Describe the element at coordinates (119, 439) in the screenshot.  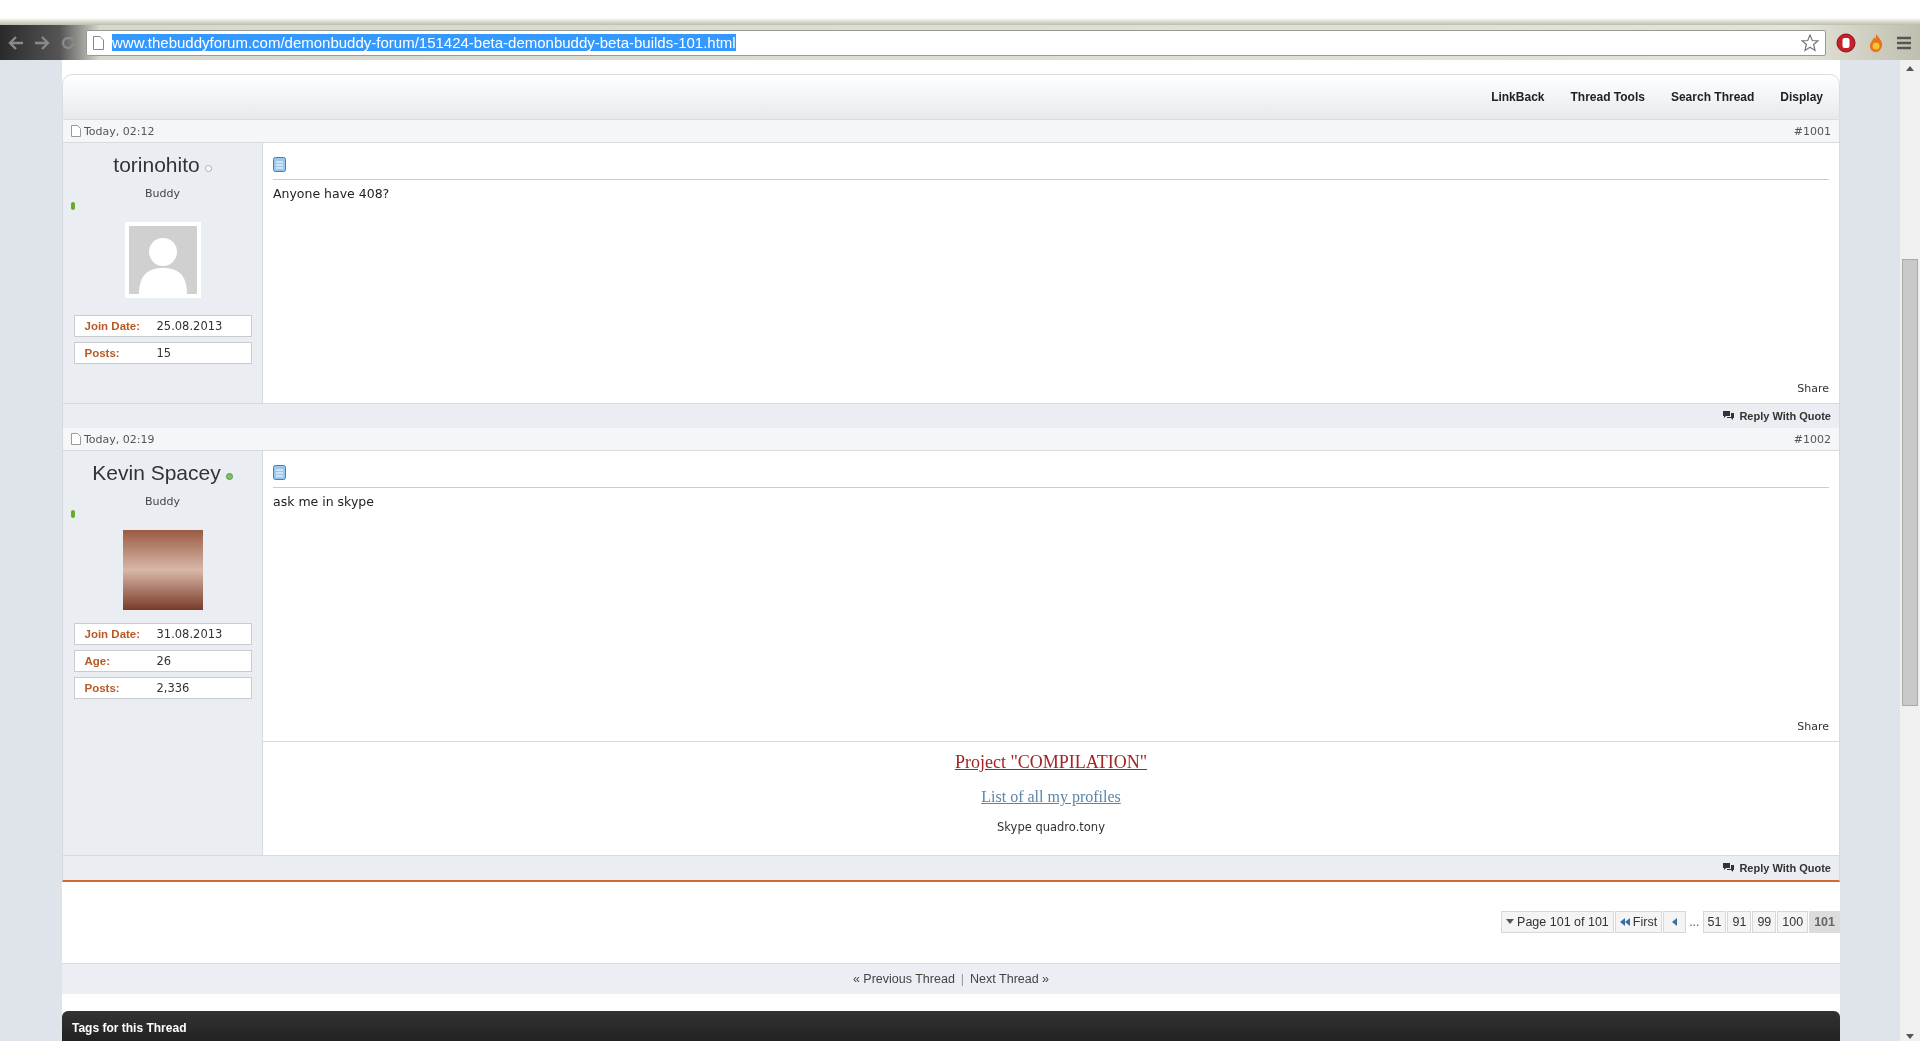
I see `post-date: Today, 02:19` at that location.